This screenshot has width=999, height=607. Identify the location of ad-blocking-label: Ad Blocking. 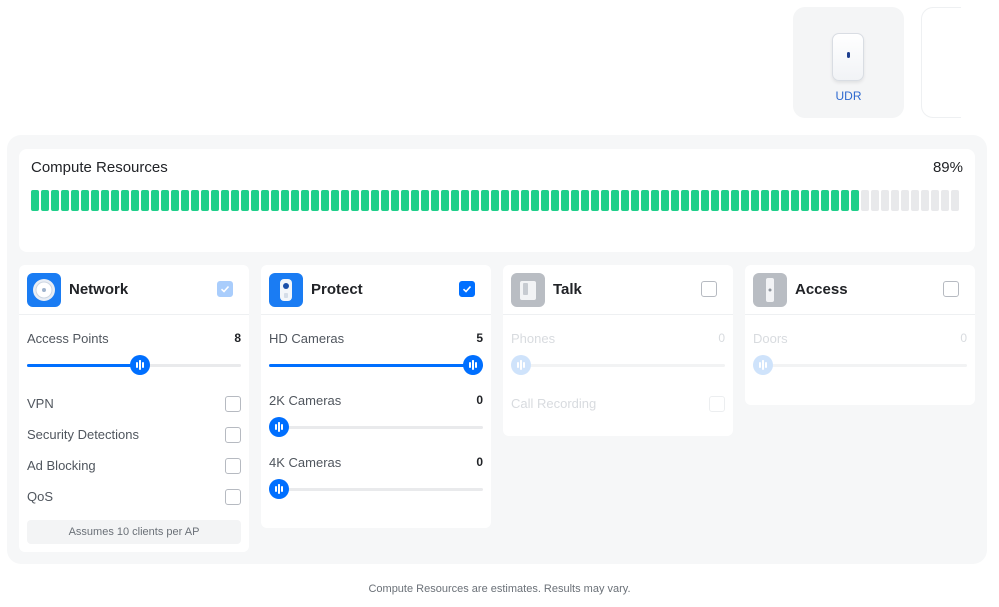
(61, 465).